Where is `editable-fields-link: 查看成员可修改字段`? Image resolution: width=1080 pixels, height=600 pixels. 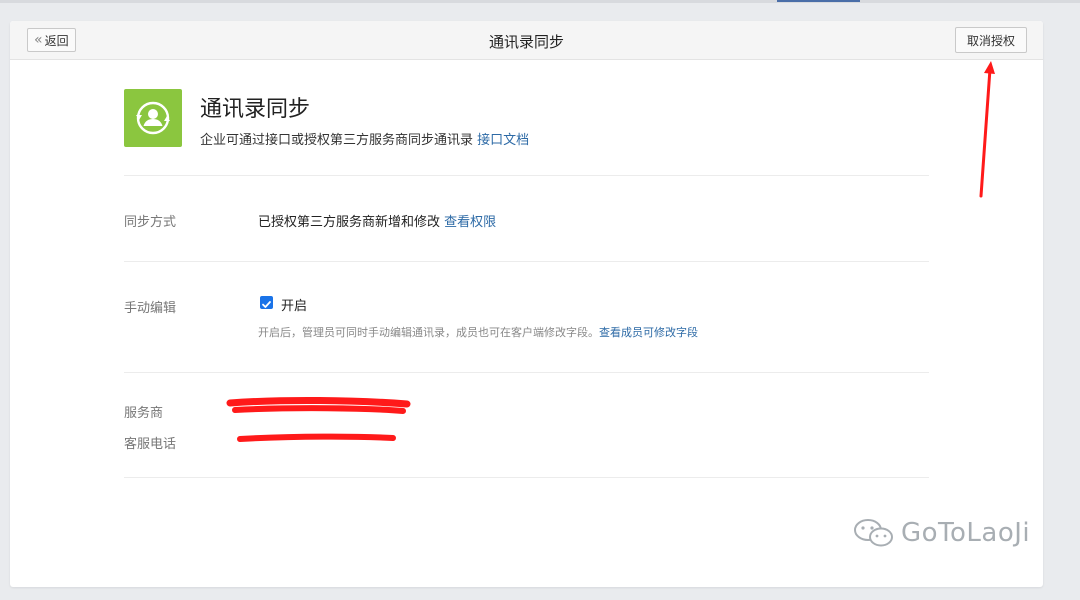
editable-fields-link: 查看成员可修改字段 is located at coordinates (648, 332).